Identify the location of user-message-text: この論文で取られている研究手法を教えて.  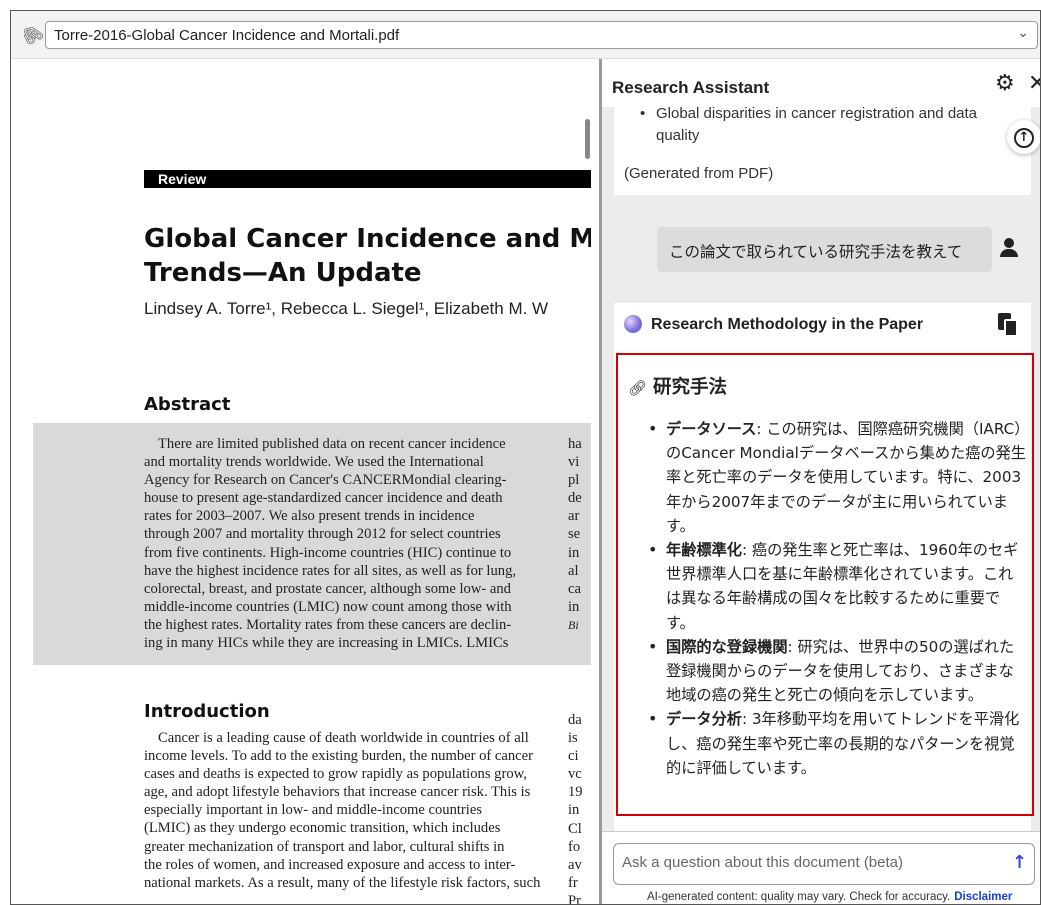
(816, 252).